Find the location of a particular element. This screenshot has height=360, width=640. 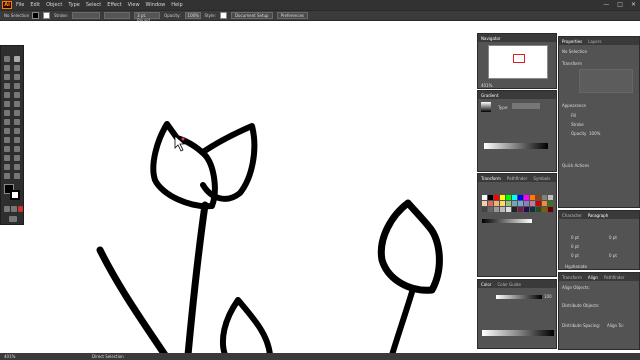

tab-color: Color is located at coordinates (486, 284).